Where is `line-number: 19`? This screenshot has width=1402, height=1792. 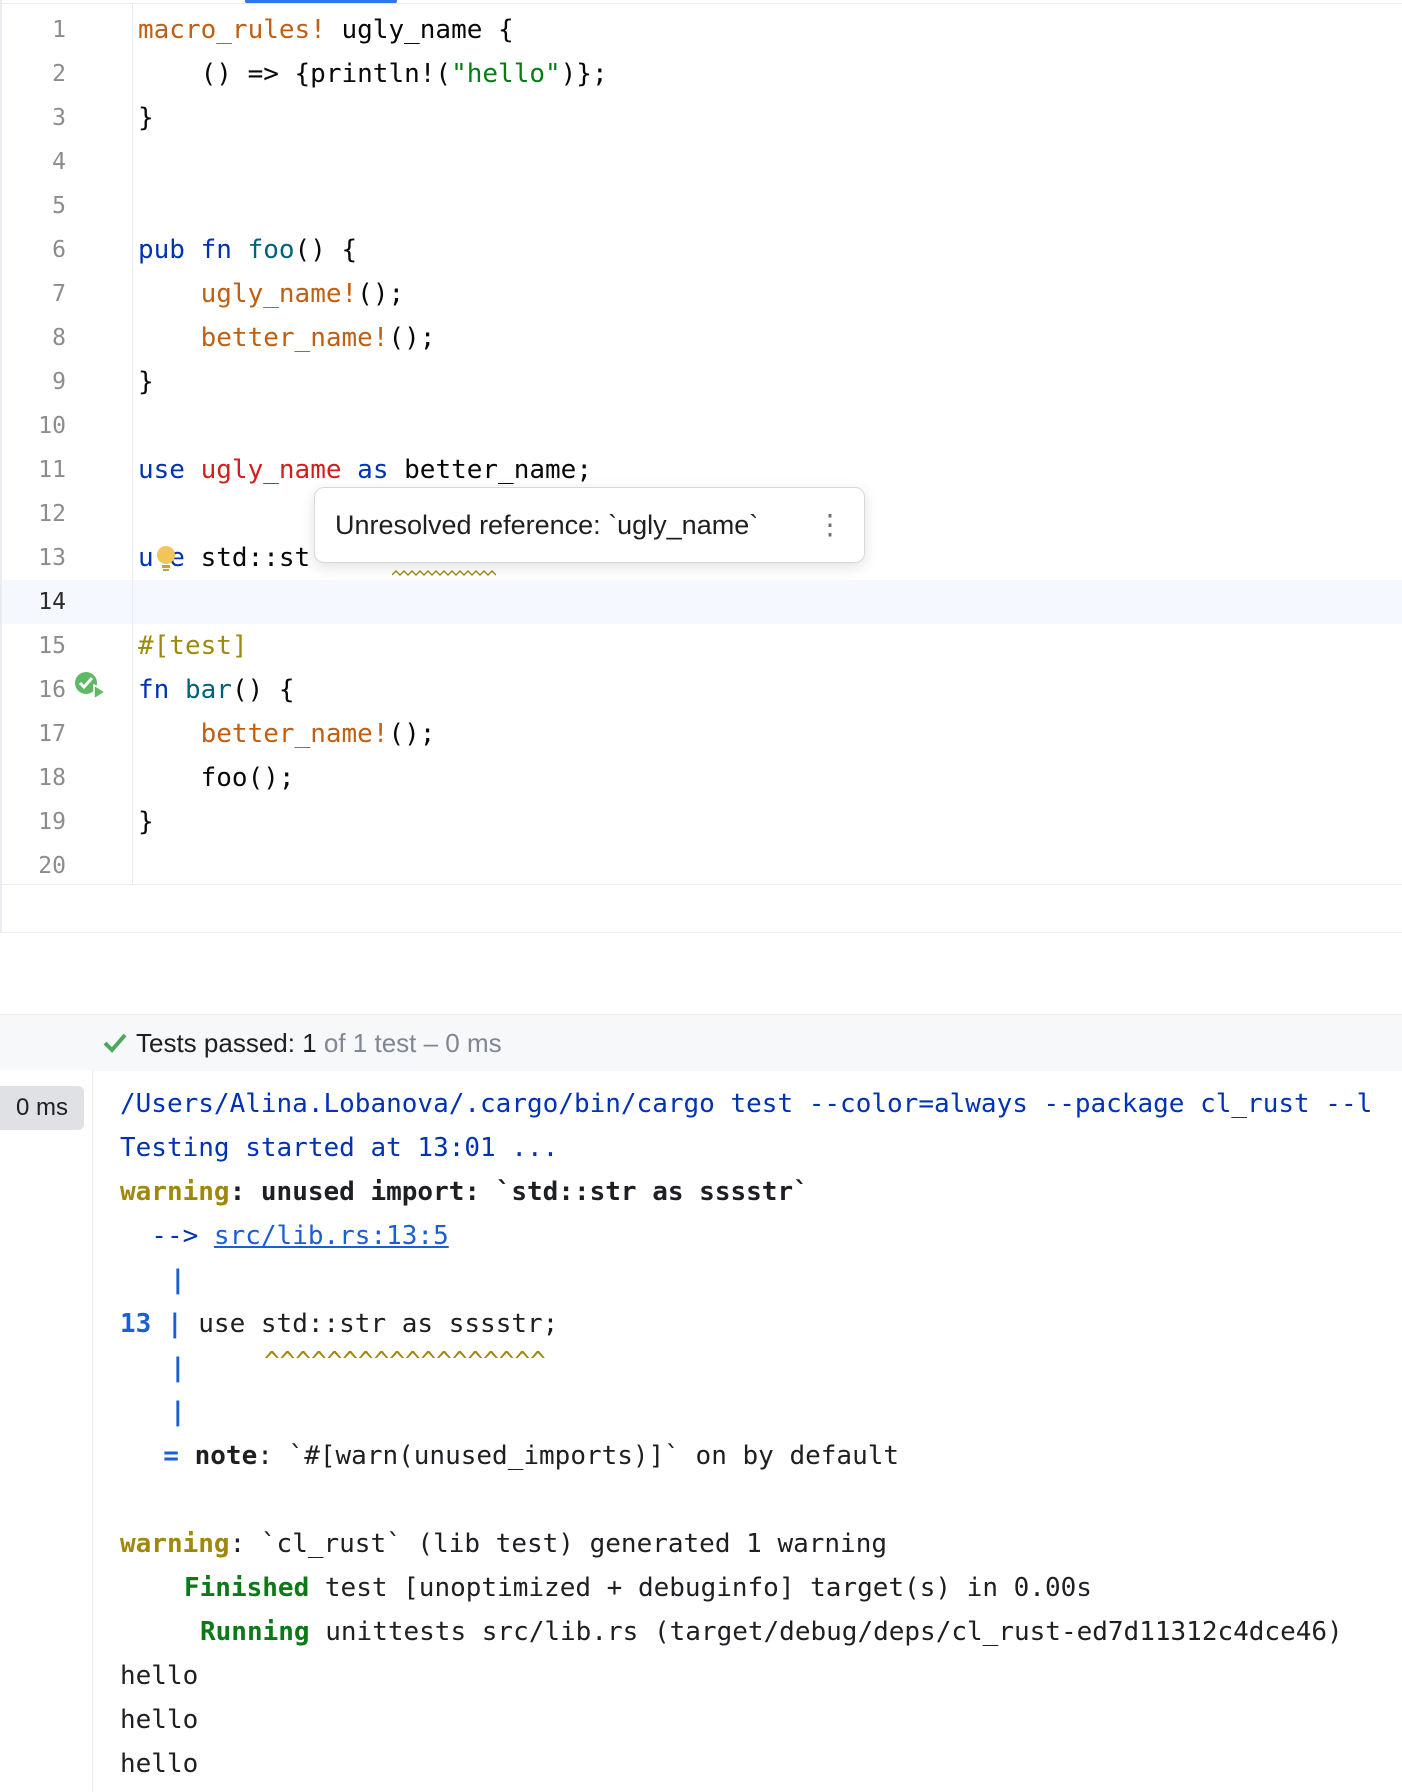
line-number: 19 is located at coordinates (52, 822).